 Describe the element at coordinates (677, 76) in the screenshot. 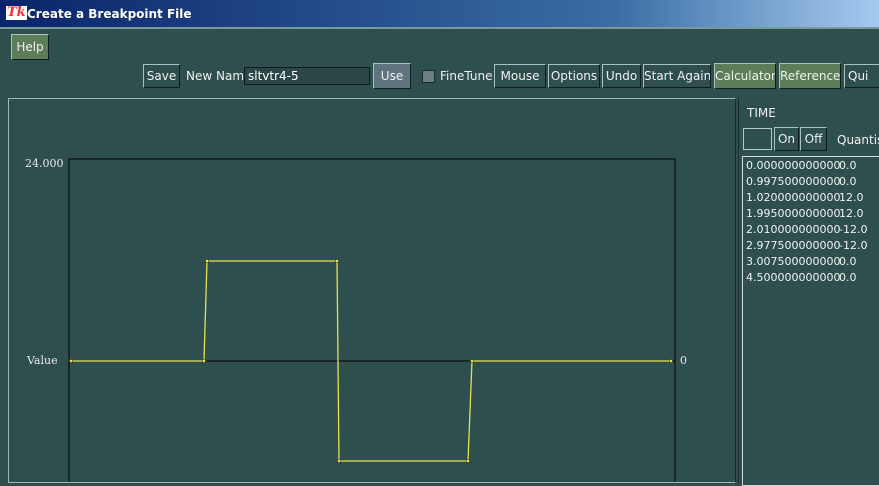

I see `start-again-button: Start Again` at that location.